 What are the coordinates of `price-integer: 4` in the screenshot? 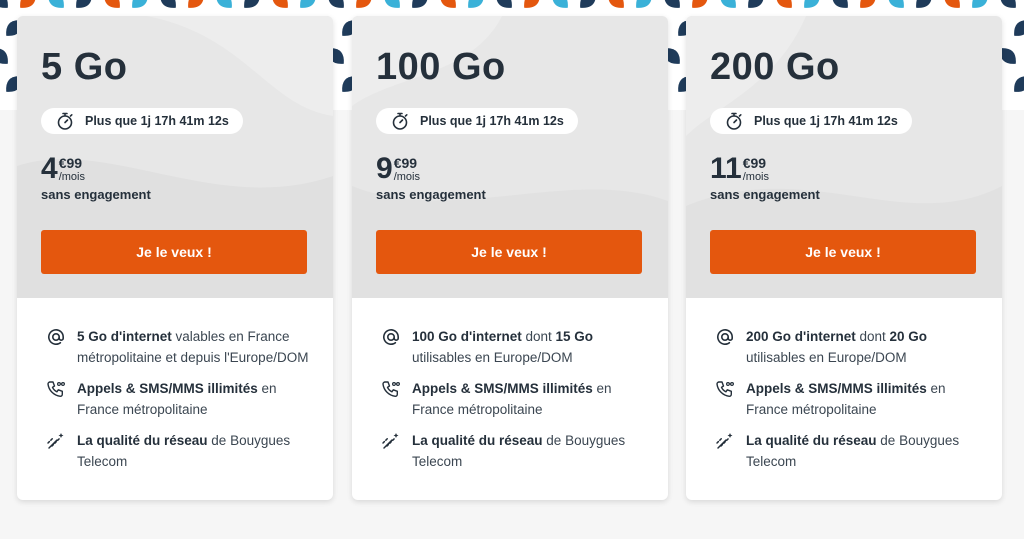 It's located at (49, 168).